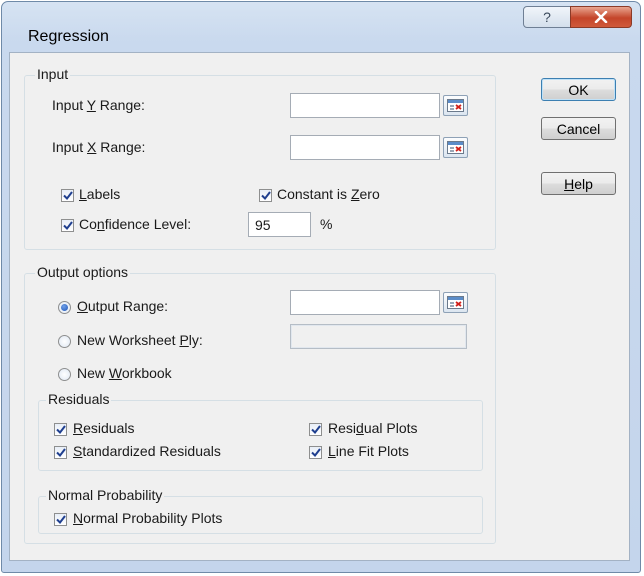  I want to click on help-button: Help, so click(578, 183).